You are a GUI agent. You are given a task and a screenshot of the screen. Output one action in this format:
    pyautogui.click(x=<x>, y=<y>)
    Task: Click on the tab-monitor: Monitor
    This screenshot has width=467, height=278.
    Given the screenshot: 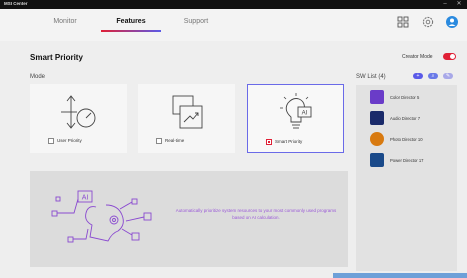 What is the action you would take?
    pyautogui.click(x=65, y=21)
    